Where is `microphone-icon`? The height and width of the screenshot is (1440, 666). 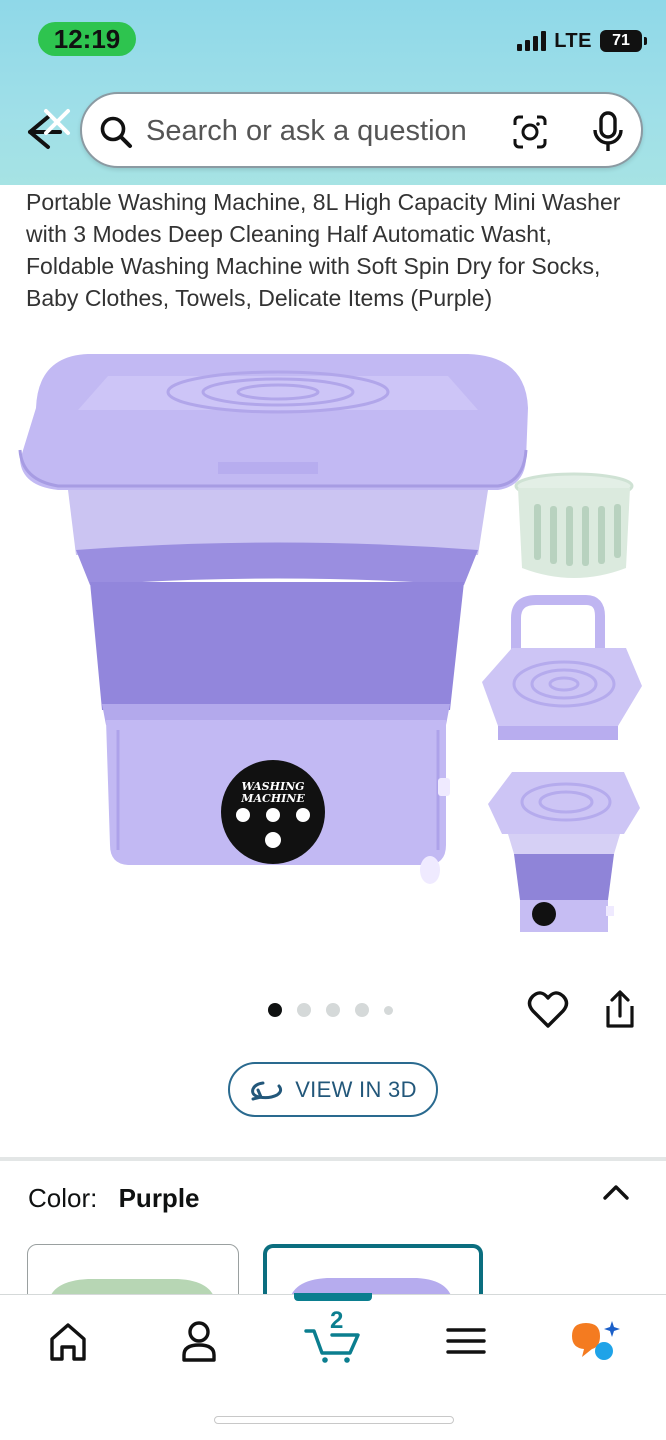
microphone-icon is located at coordinates (608, 131).